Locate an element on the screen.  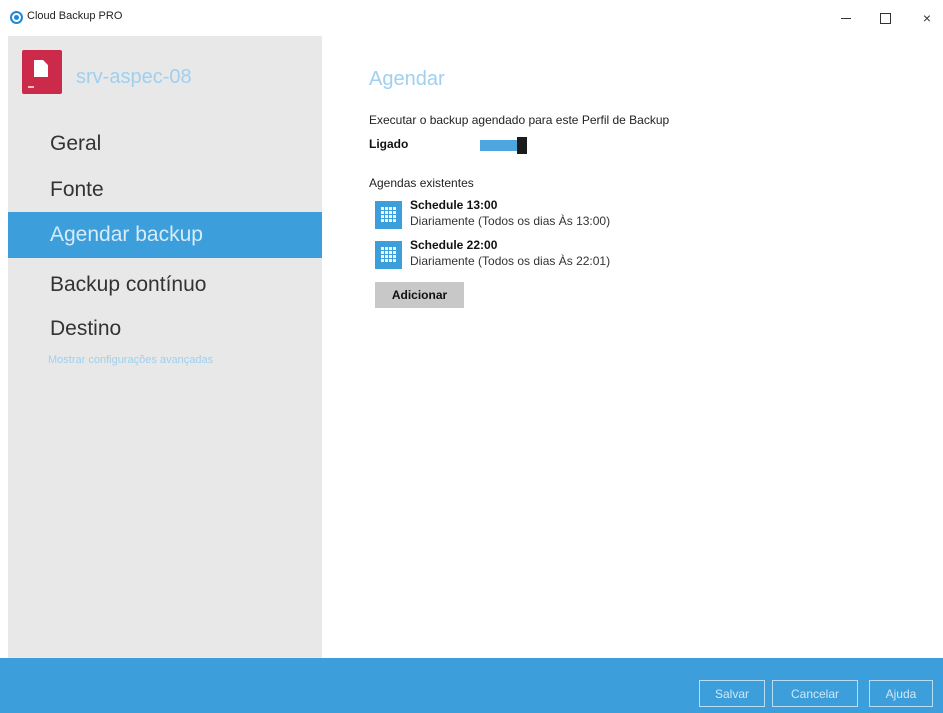
maximize-button is located at coordinates (885, 18).